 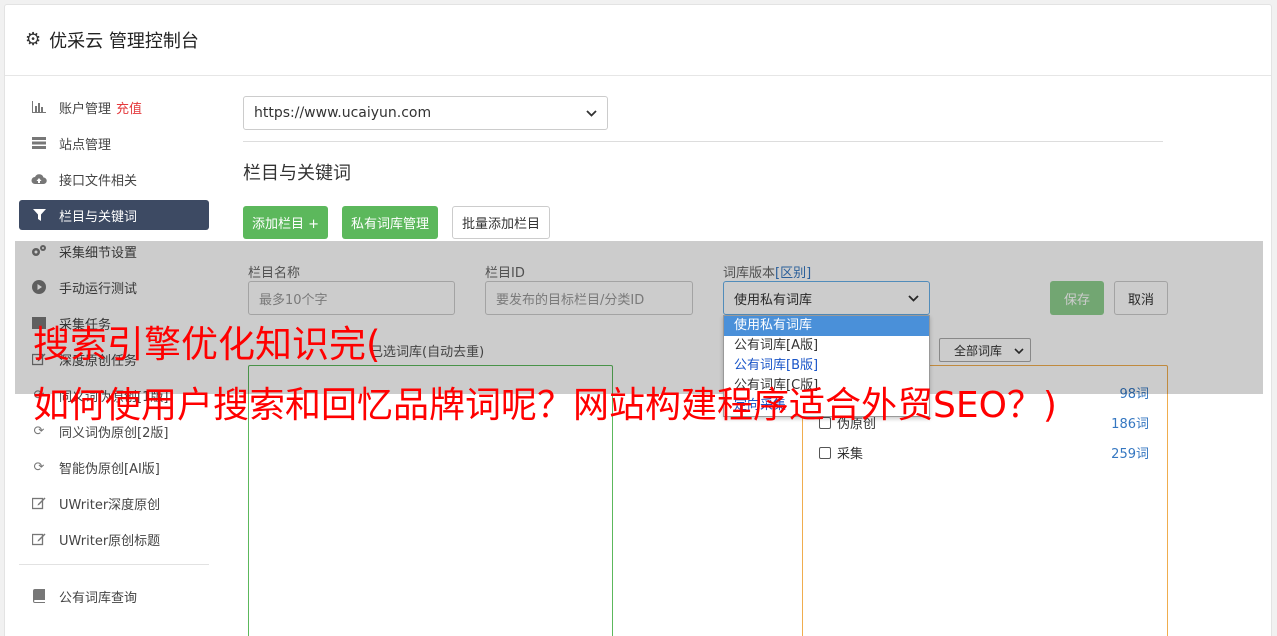 What do you see at coordinates (98, 598) in the screenshot?
I see `sidebar-item-label: 公有词库查询` at bounding box center [98, 598].